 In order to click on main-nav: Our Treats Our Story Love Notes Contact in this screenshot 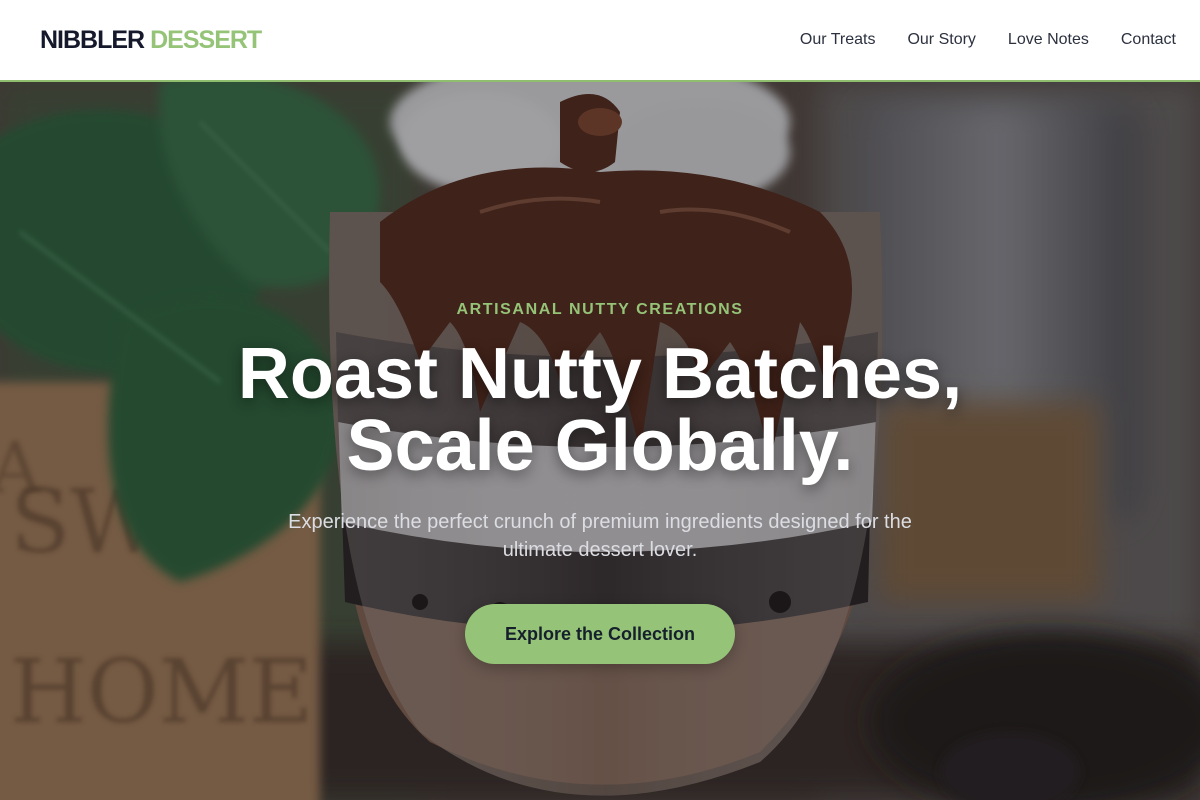, I will do `click(988, 40)`.